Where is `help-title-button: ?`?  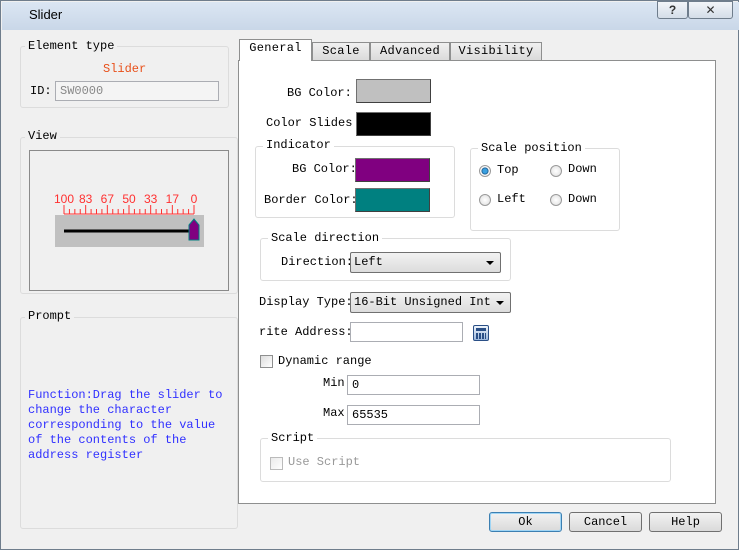 help-title-button: ? is located at coordinates (672, 10).